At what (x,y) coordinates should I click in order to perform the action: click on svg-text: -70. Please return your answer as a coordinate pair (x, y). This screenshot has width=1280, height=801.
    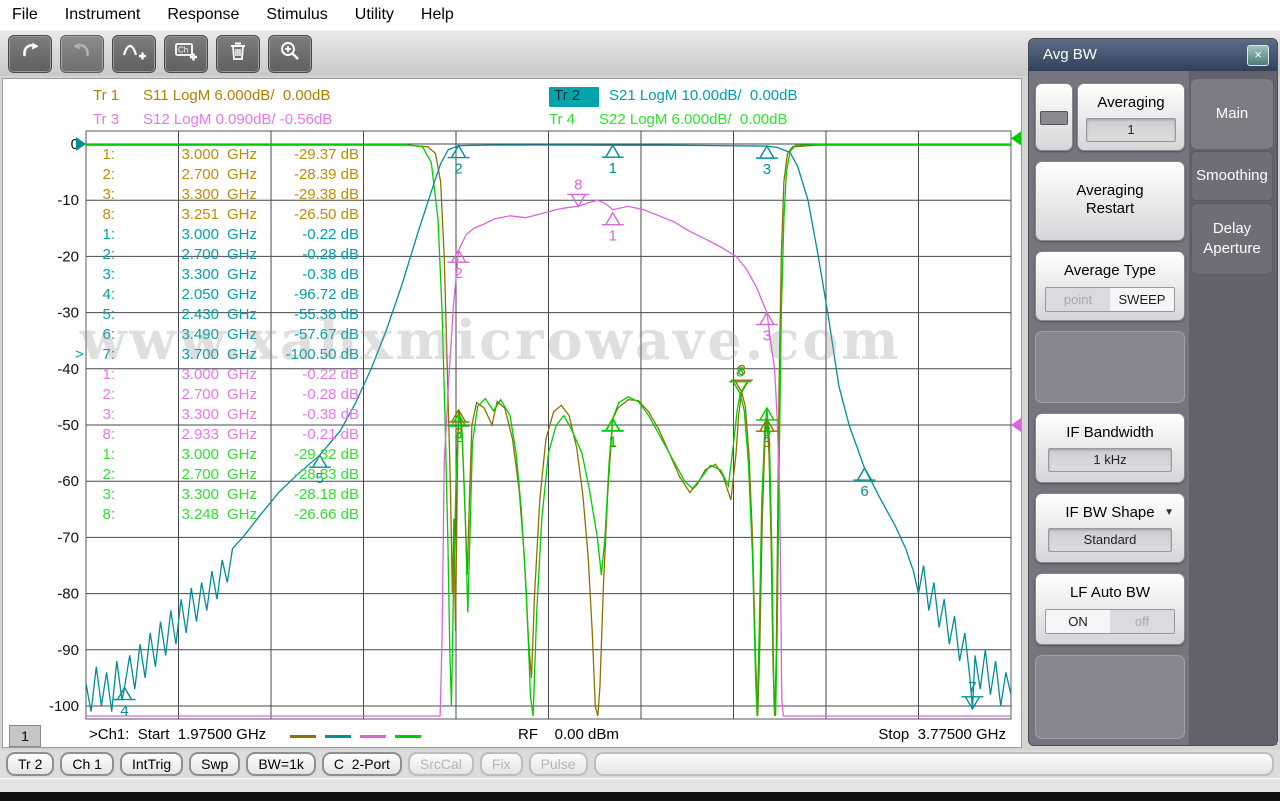
    Looking at the image, I should click on (68, 537).